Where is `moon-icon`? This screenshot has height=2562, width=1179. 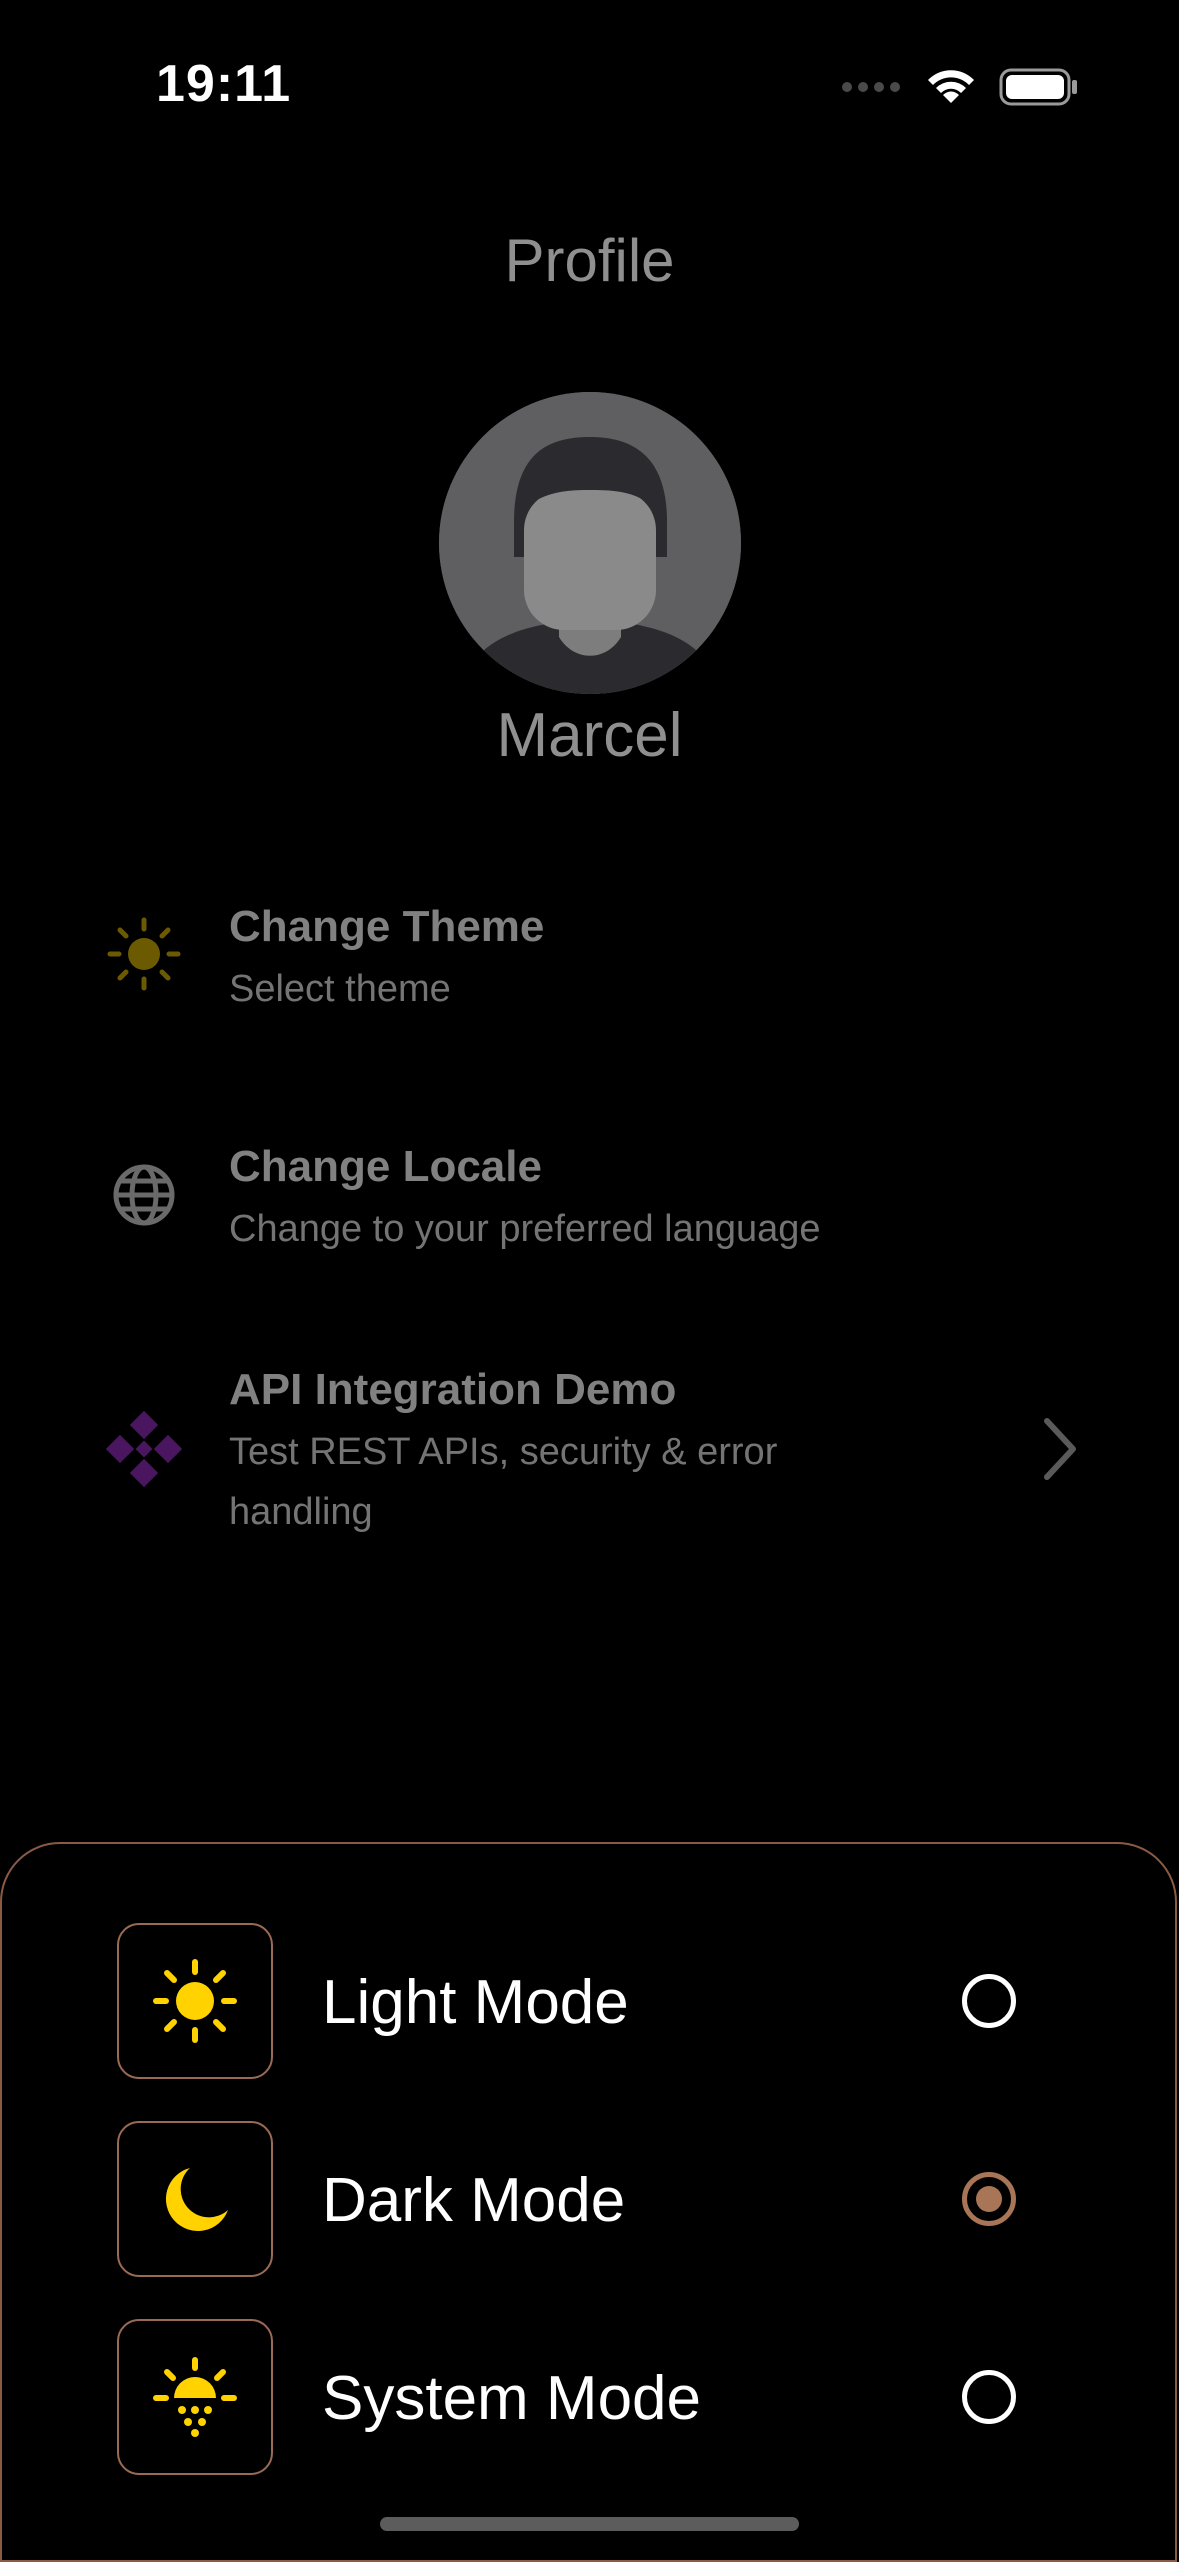
moon-icon is located at coordinates (196, 2199).